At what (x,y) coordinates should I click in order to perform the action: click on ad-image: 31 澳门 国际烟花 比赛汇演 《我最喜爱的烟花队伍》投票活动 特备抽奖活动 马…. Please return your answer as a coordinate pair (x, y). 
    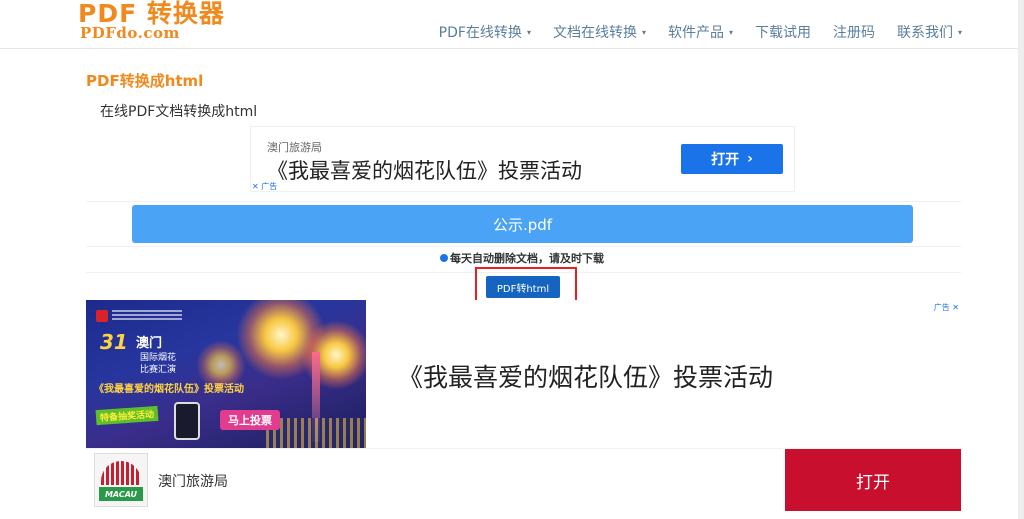
    Looking at the image, I should click on (226, 374).